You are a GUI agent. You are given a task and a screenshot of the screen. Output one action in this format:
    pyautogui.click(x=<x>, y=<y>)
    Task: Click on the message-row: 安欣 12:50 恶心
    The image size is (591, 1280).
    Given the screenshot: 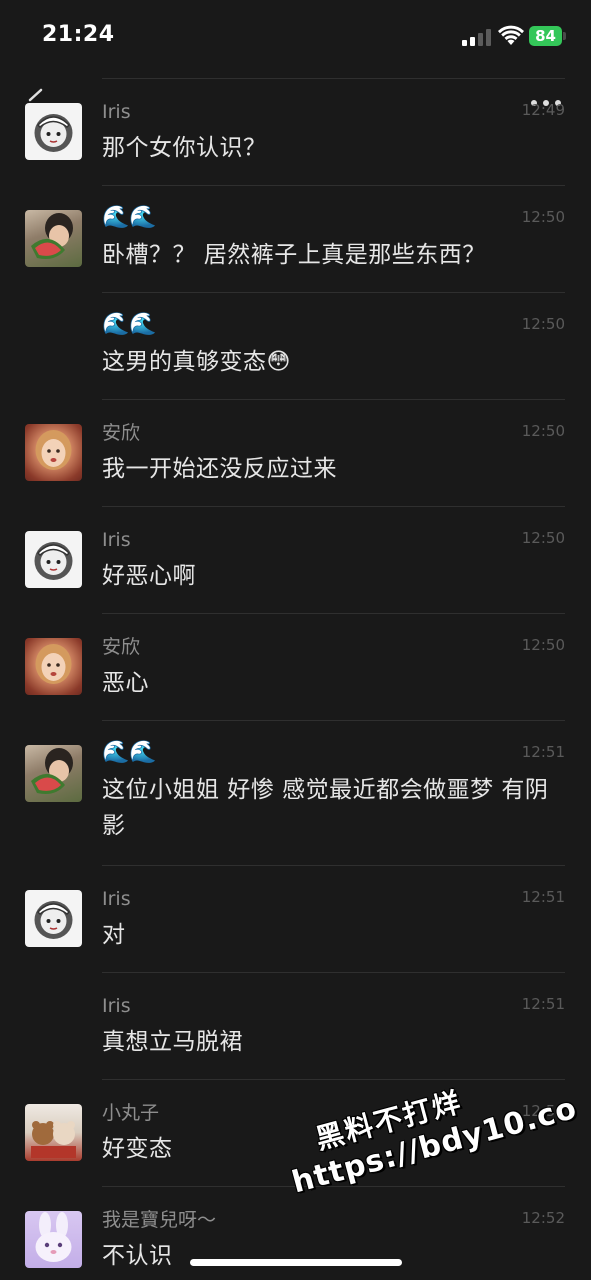 What is the action you would take?
    pyautogui.click(x=295, y=666)
    